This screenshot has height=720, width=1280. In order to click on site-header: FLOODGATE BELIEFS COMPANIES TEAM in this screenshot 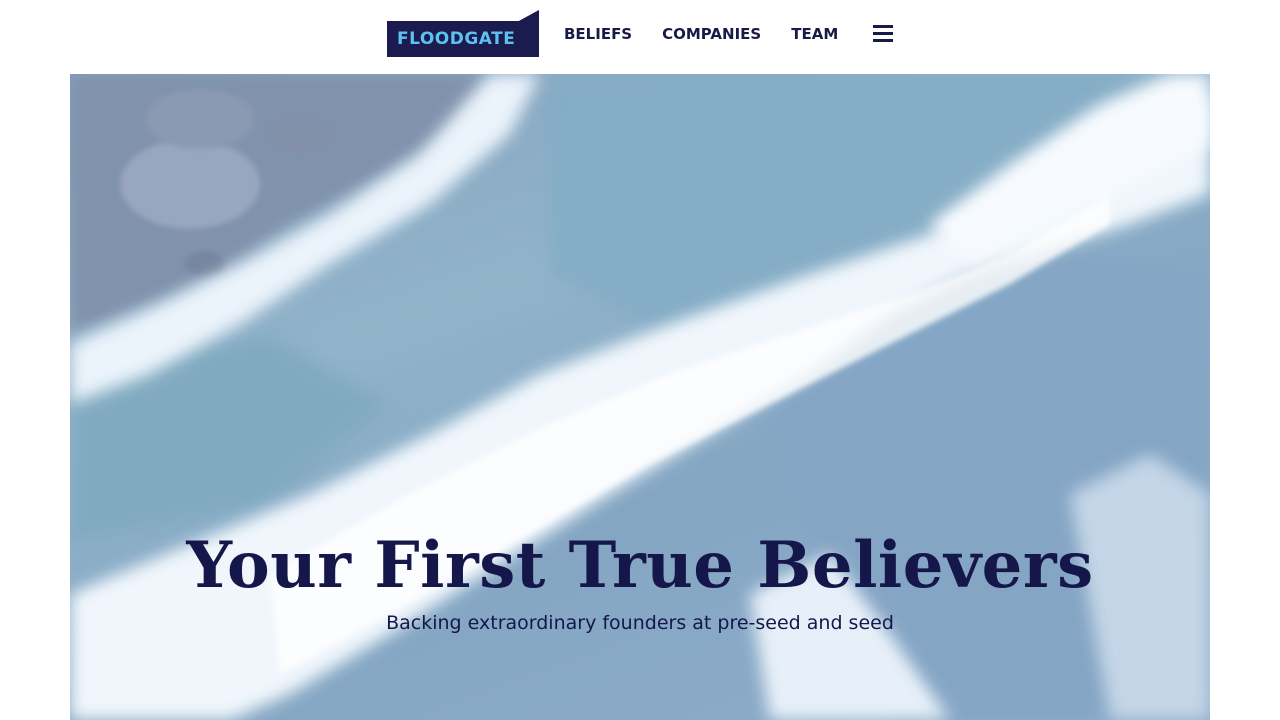, I will do `click(640, 37)`.